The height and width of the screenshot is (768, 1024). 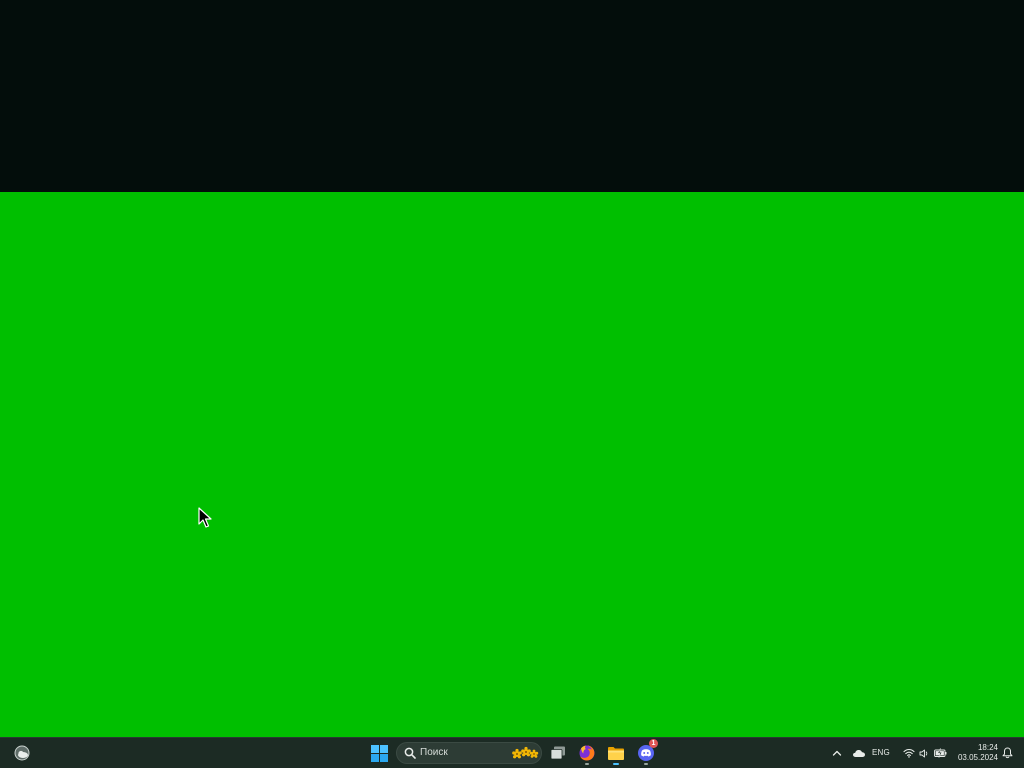 What do you see at coordinates (434, 752) in the screenshot?
I see `search-placeholder: Поиск` at bounding box center [434, 752].